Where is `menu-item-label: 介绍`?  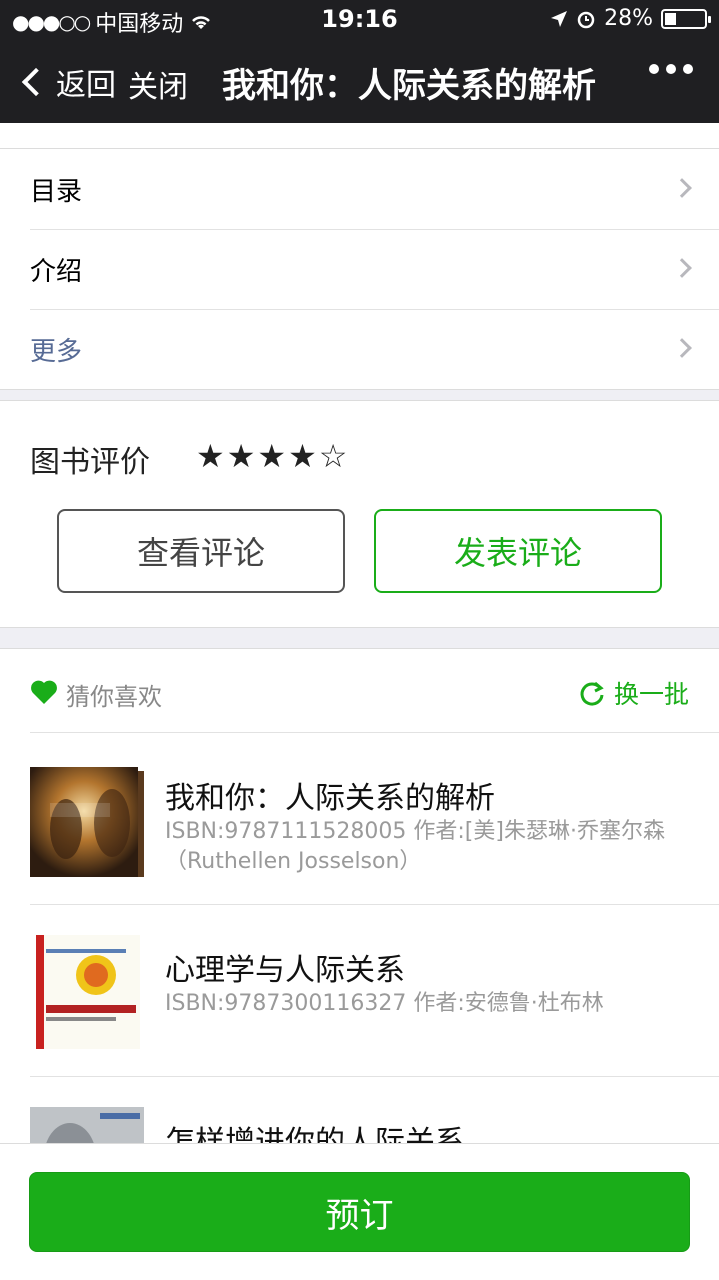
menu-item-label: 介绍 is located at coordinates (56, 271).